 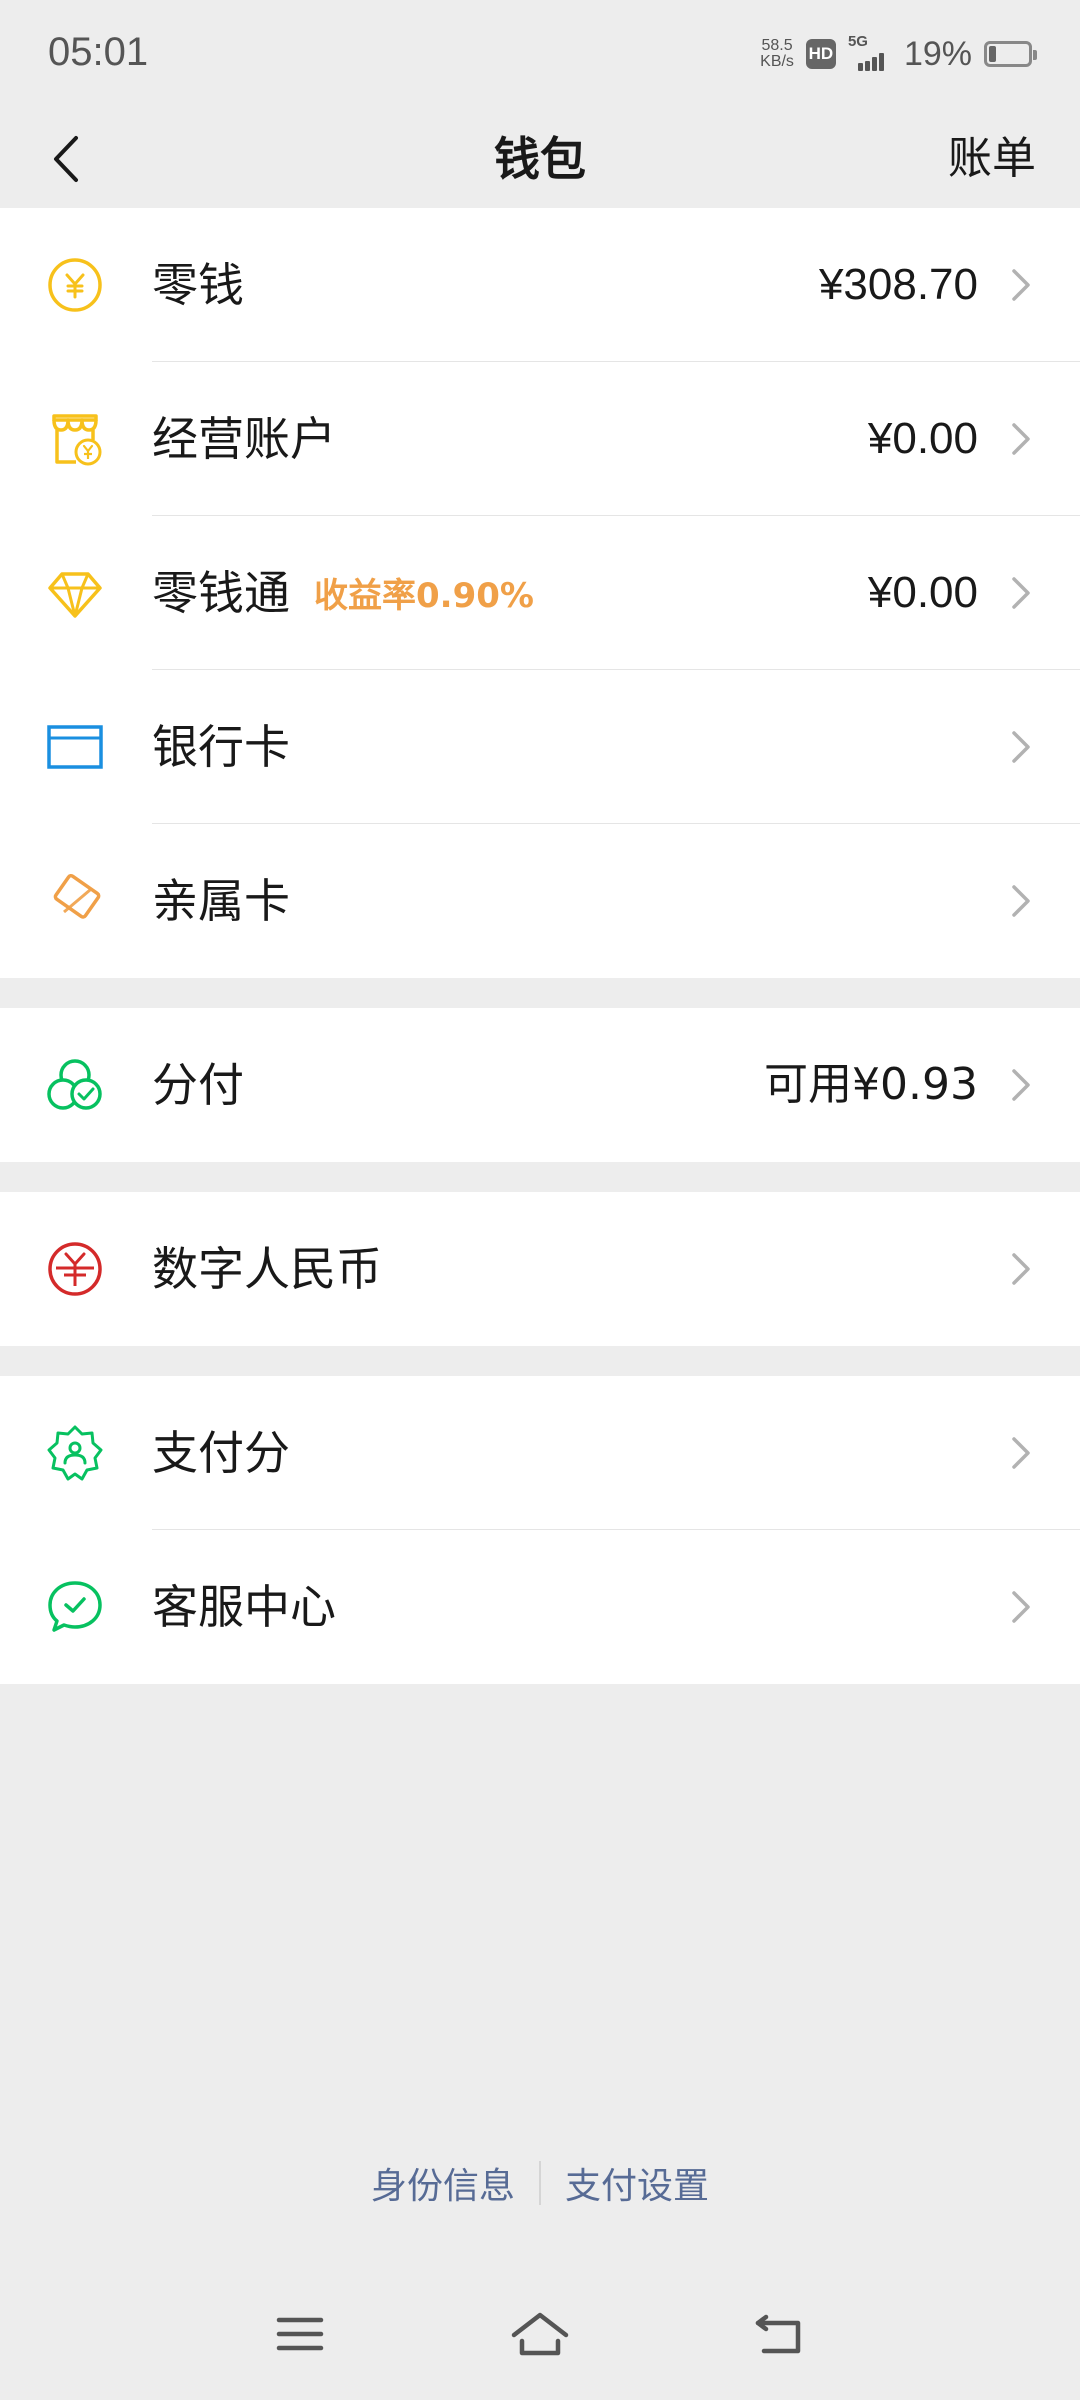 I want to click on wallet-group-services: 支付分 客服中心, so click(x=540, y=1530).